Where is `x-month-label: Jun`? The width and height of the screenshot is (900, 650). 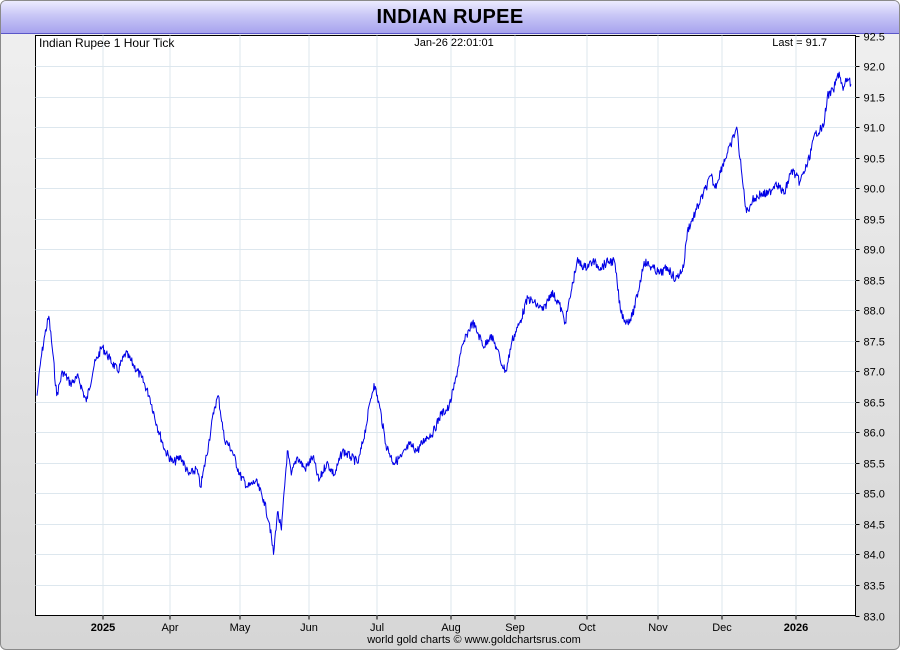
x-month-label: Jun is located at coordinates (309, 628).